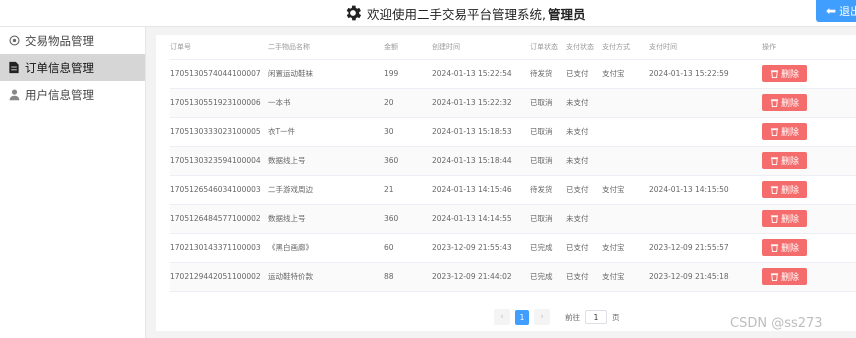 This screenshot has height=338, width=856. Describe the element at coordinates (481, 219) in the screenshot. I see `created-time: 2024-01-13 14:14:55` at that location.